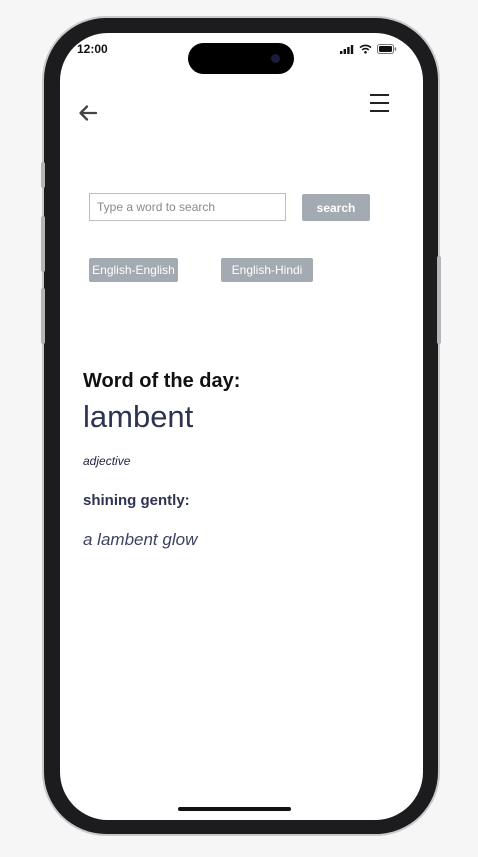 This screenshot has height=857, width=478. I want to click on action-button, so click(43, 175).